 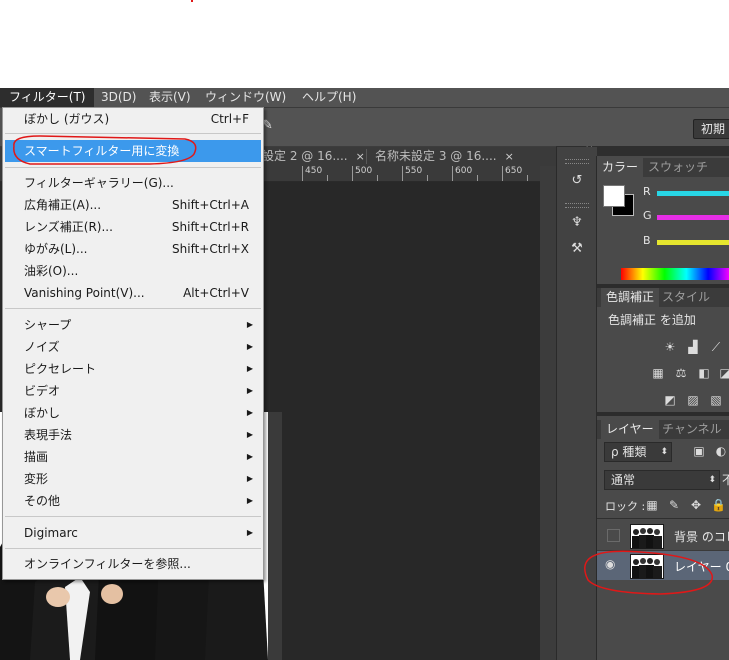 What do you see at coordinates (105, 150) in the screenshot?
I see `annotation-circle-menu-item` at bounding box center [105, 150].